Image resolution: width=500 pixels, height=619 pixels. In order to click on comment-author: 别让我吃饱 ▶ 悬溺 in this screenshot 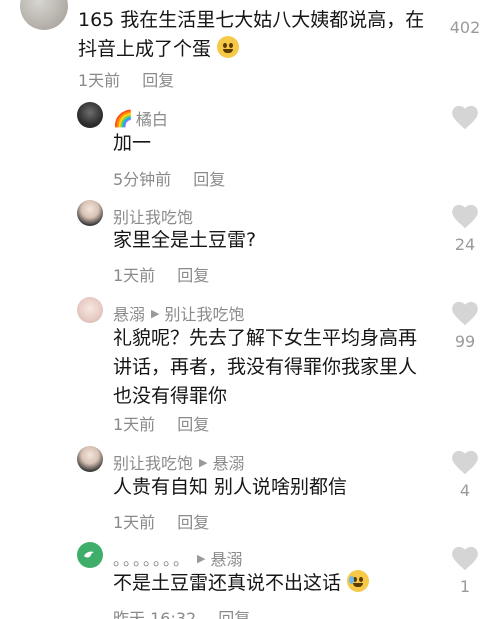, I will do `click(179, 462)`.